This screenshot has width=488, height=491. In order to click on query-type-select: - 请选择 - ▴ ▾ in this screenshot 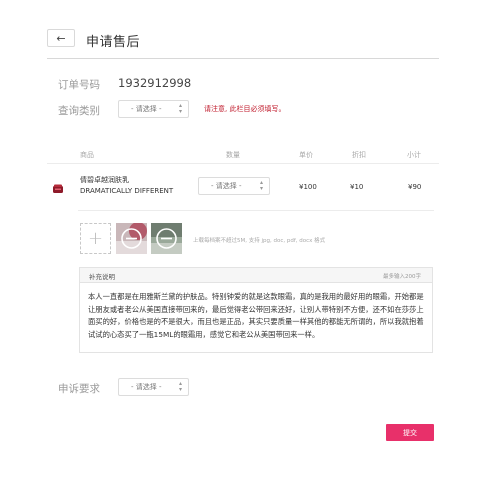, I will do `click(153, 109)`.